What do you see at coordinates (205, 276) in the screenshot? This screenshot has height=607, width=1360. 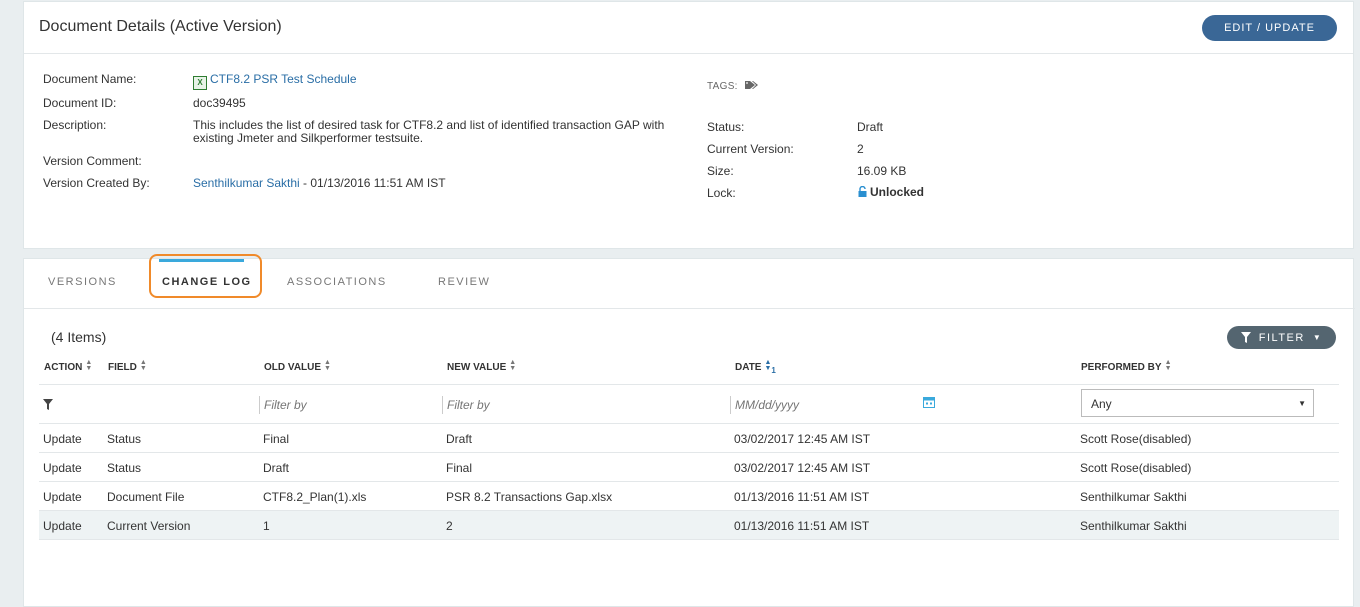 I see `tab-highlight-outline` at bounding box center [205, 276].